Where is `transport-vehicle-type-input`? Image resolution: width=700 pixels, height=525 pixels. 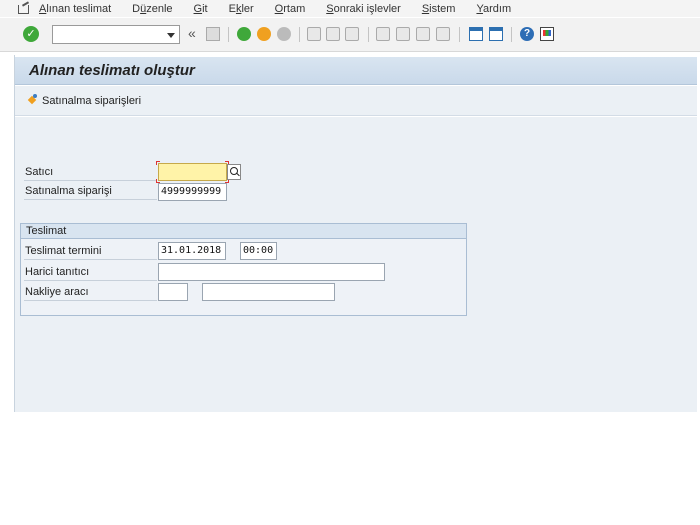 transport-vehicle-type-input is located at coordinates (173, 292).